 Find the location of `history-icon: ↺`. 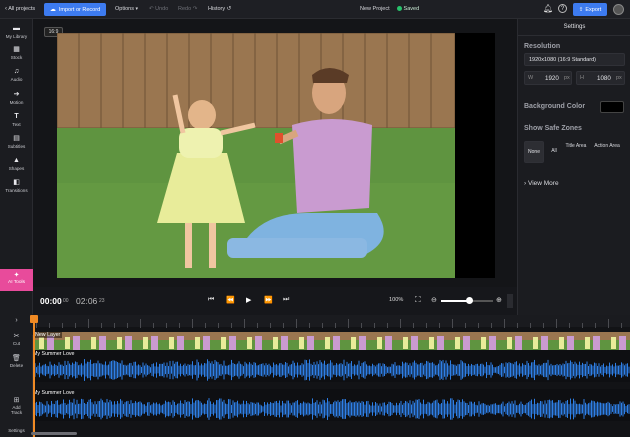

history-icon: ↺ is located at coordinates (229, 9).